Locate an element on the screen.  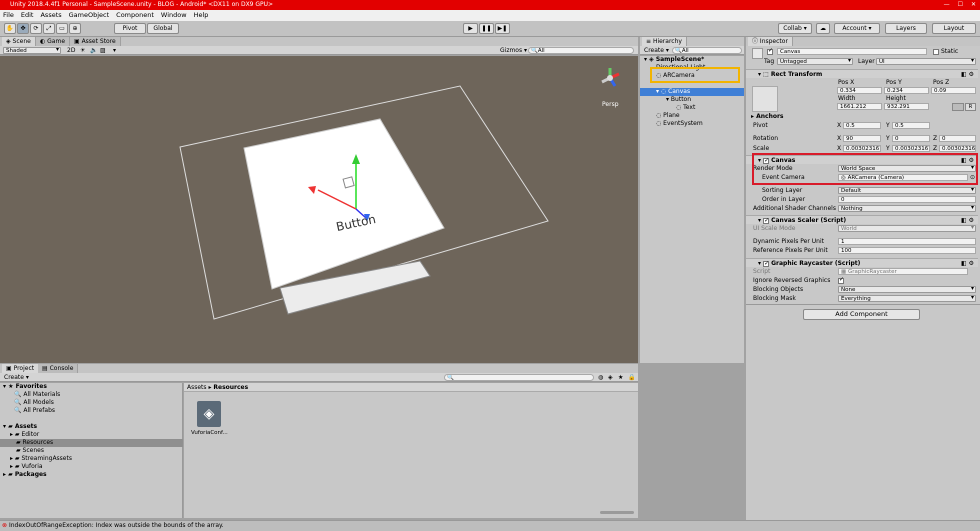
tag-dropdown: Untagged is located at coordinates (815, 61).